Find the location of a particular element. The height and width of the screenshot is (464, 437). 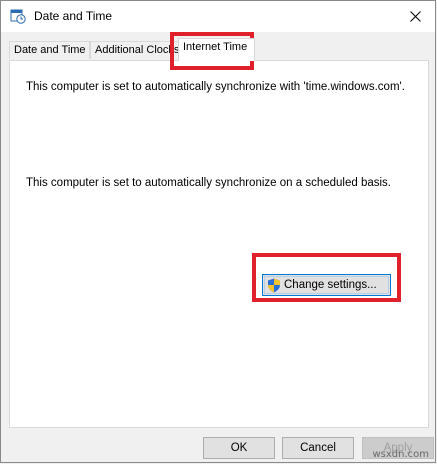

tab-internet-time: Internet Time is located at coordinates (216, 49).